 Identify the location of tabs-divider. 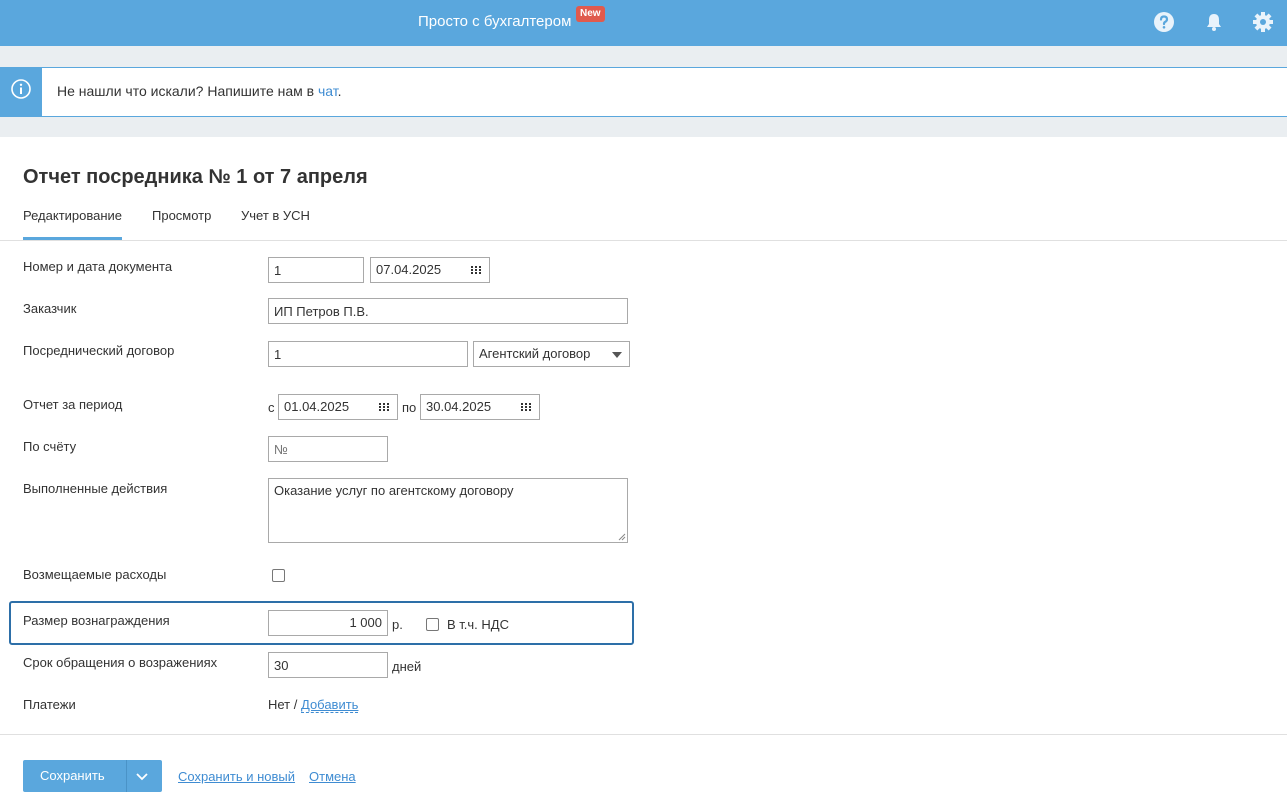
(643, 240).